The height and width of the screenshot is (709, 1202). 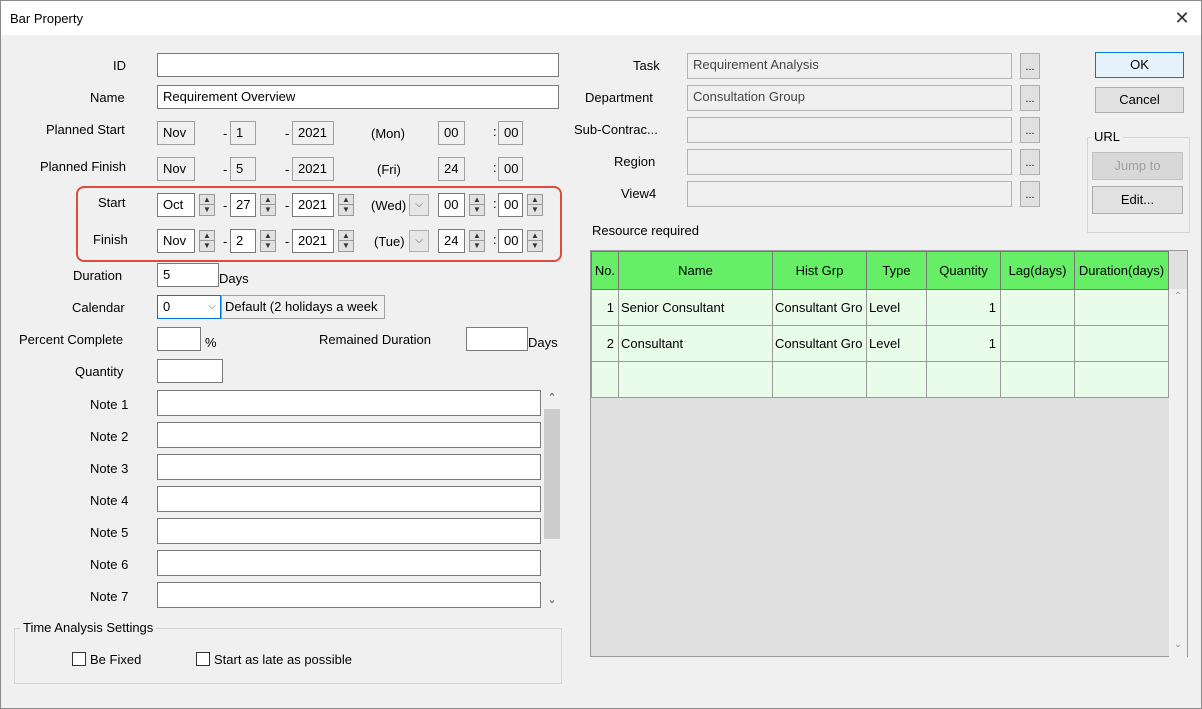 I want to click on finish-day-spinner: ▲ ▼, so click(x=268, y=241).